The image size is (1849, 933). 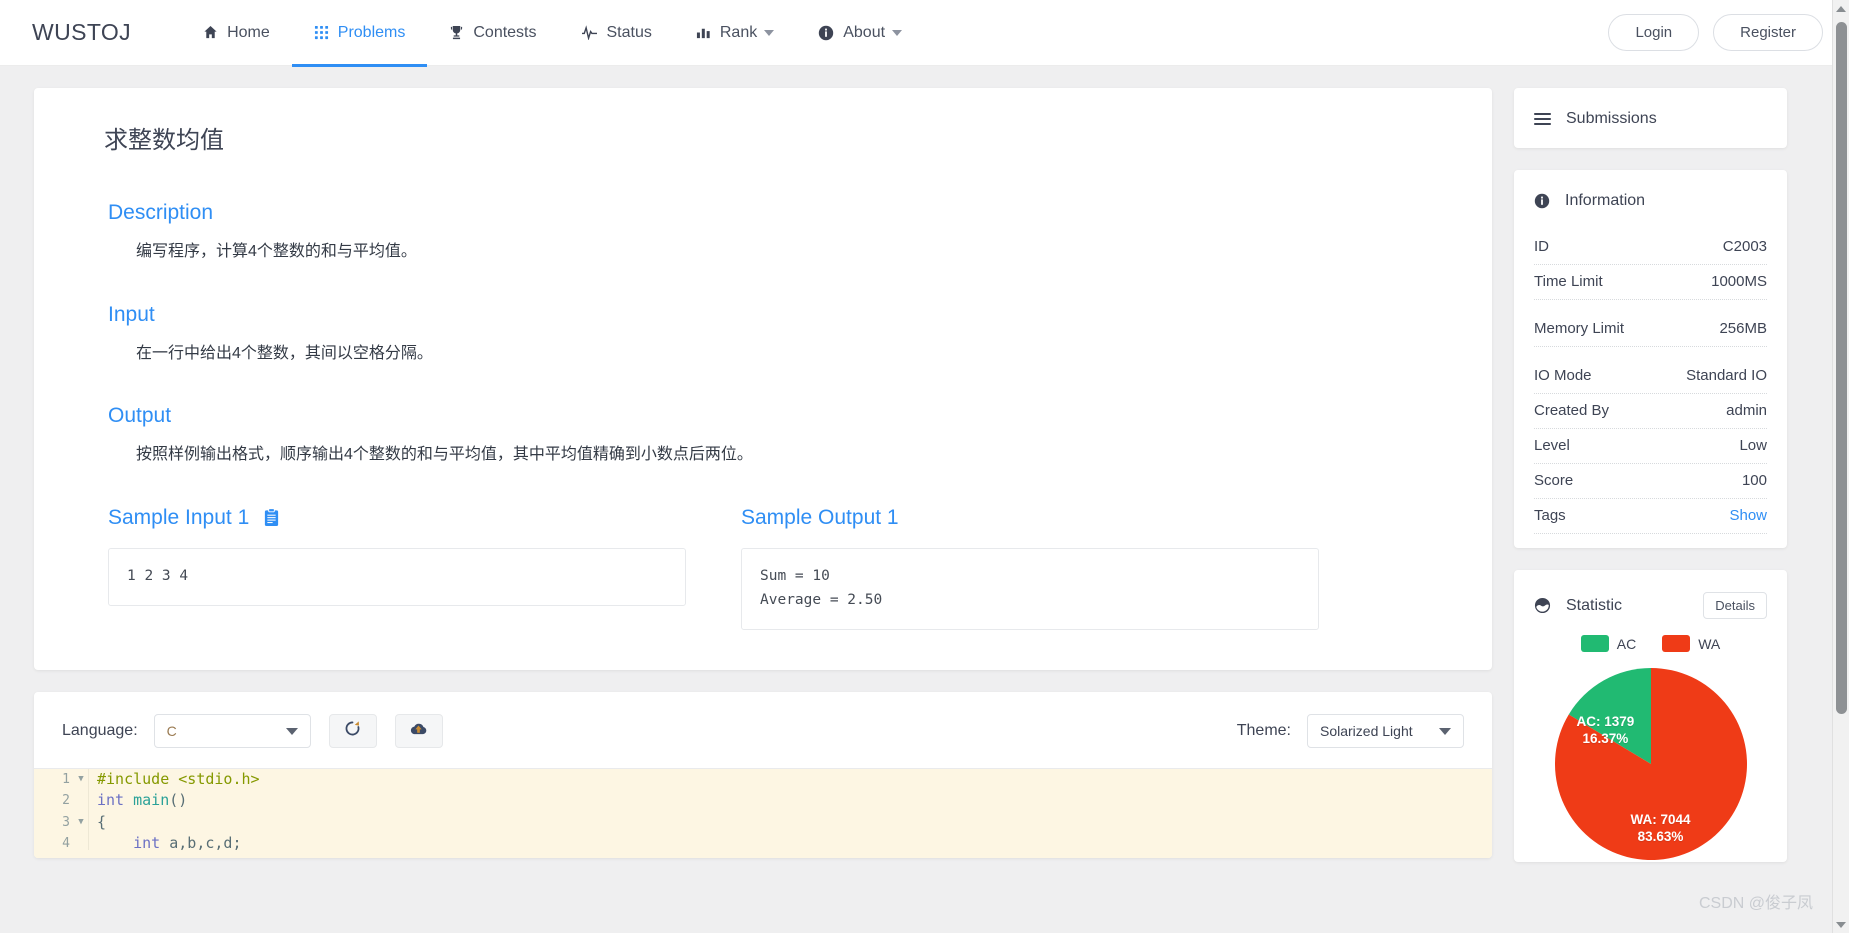 I want to click on info-row: ID C2003, so click(x=1650, y=247).